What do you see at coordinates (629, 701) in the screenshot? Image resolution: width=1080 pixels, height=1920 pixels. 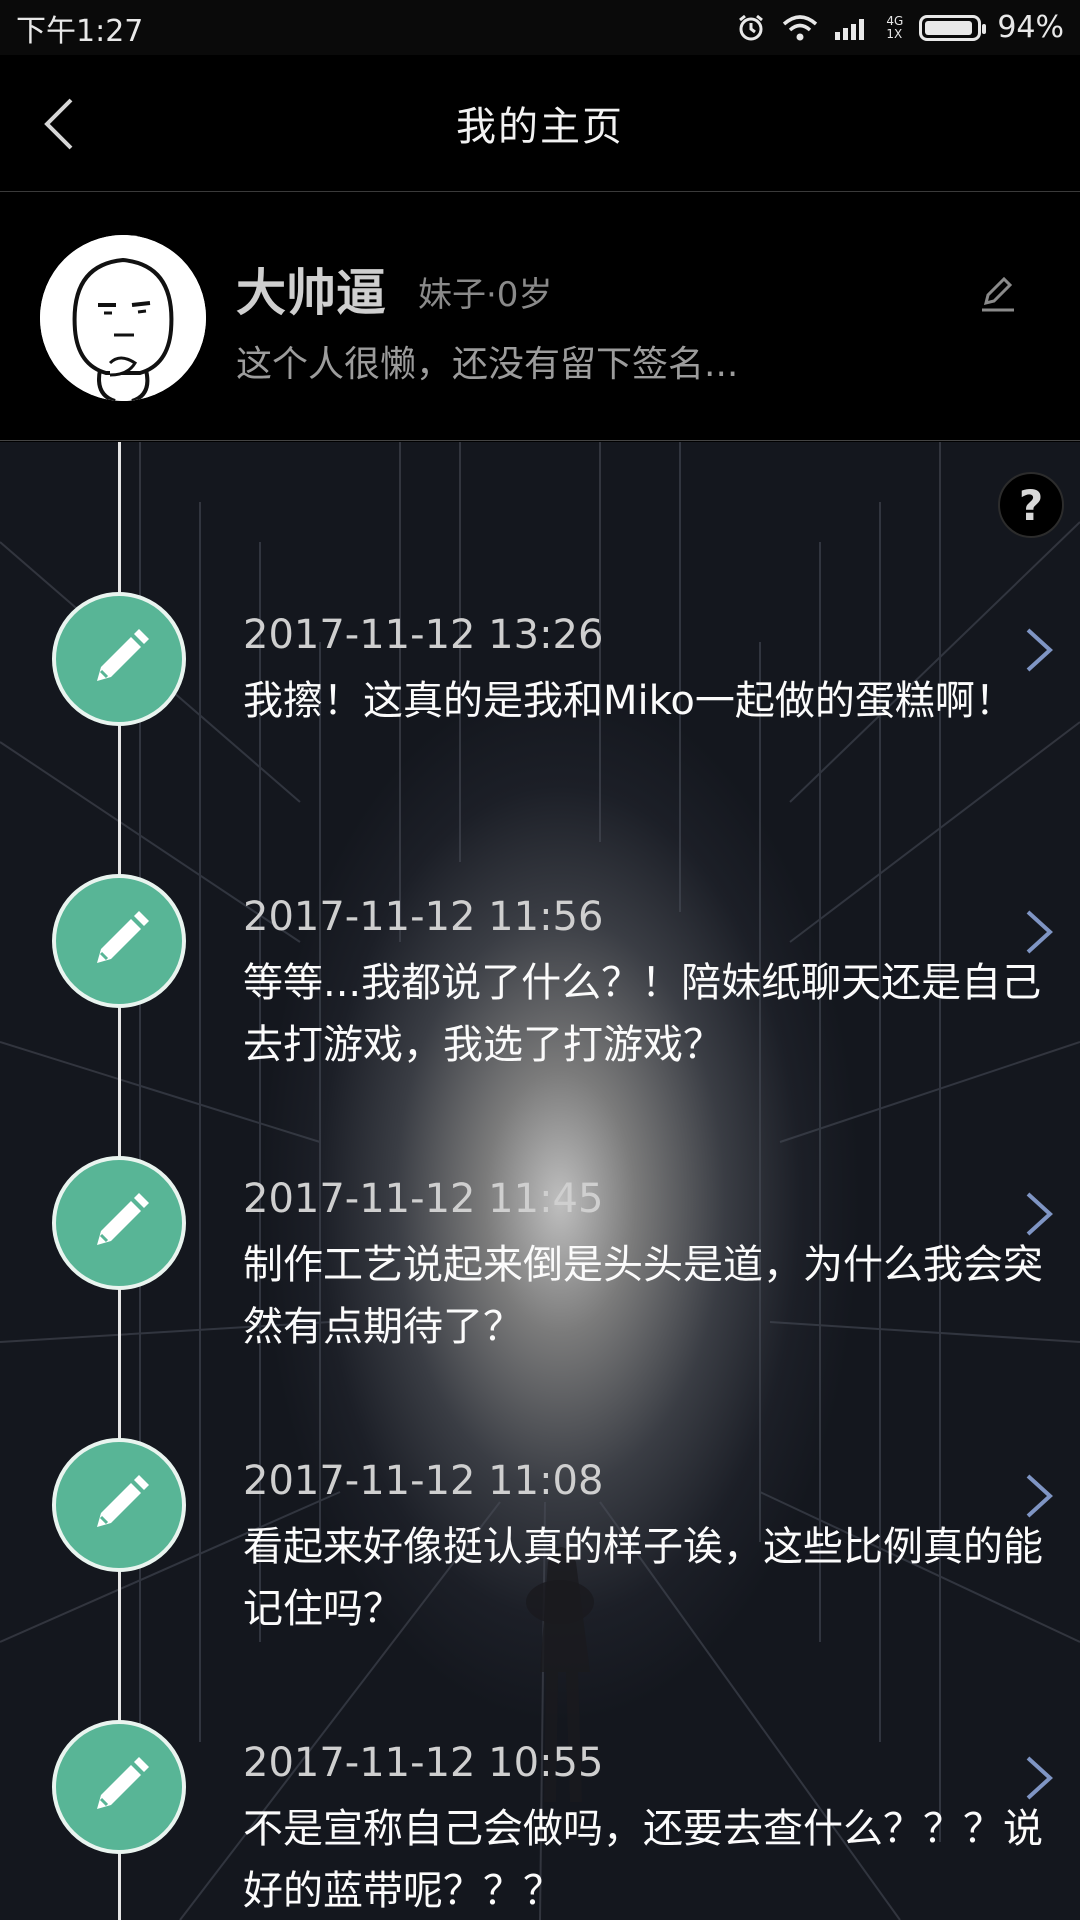 I see `entry-text: 我擦！这真的是我和Miko一起做的蛋糕啊！` at bounding box center [629, 701].